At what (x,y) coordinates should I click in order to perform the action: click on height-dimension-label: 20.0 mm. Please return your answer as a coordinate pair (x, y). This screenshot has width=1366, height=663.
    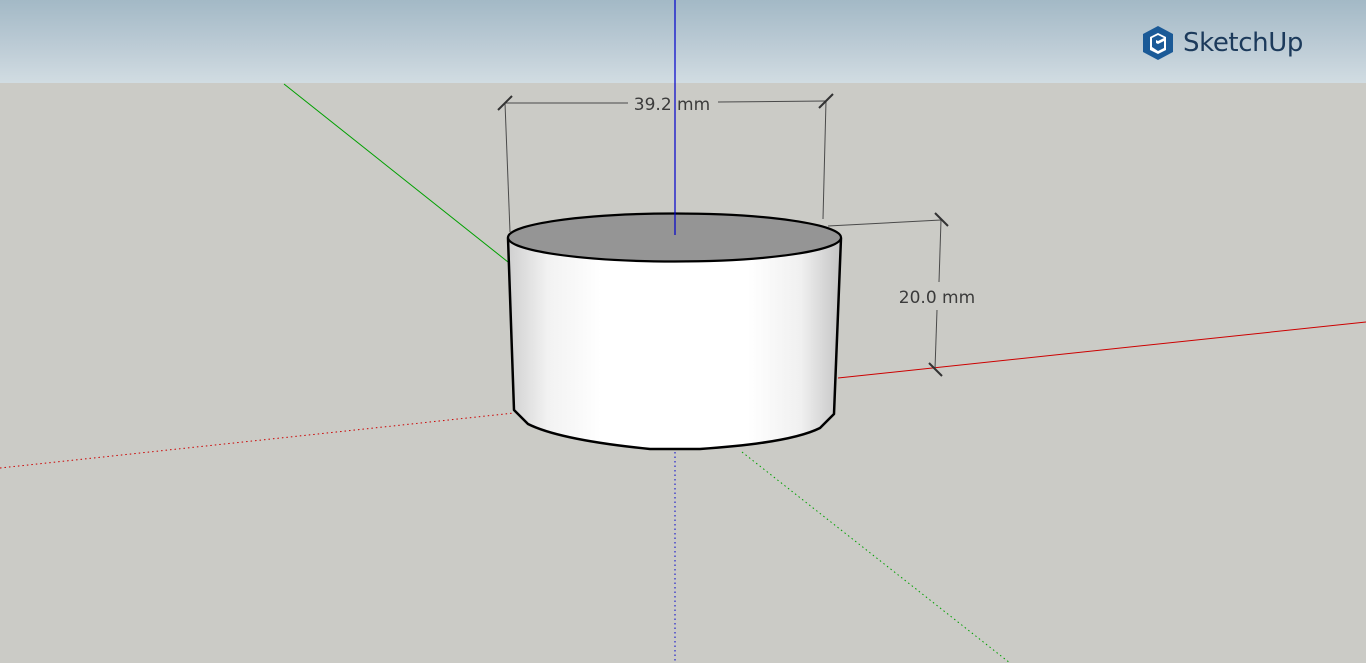
    Looking at the image, I should click on (937, 298).